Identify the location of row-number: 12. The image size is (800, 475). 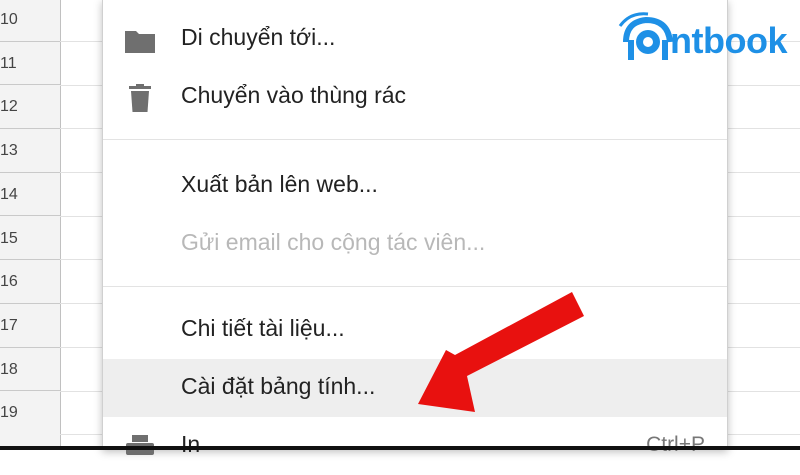
(30, 107).